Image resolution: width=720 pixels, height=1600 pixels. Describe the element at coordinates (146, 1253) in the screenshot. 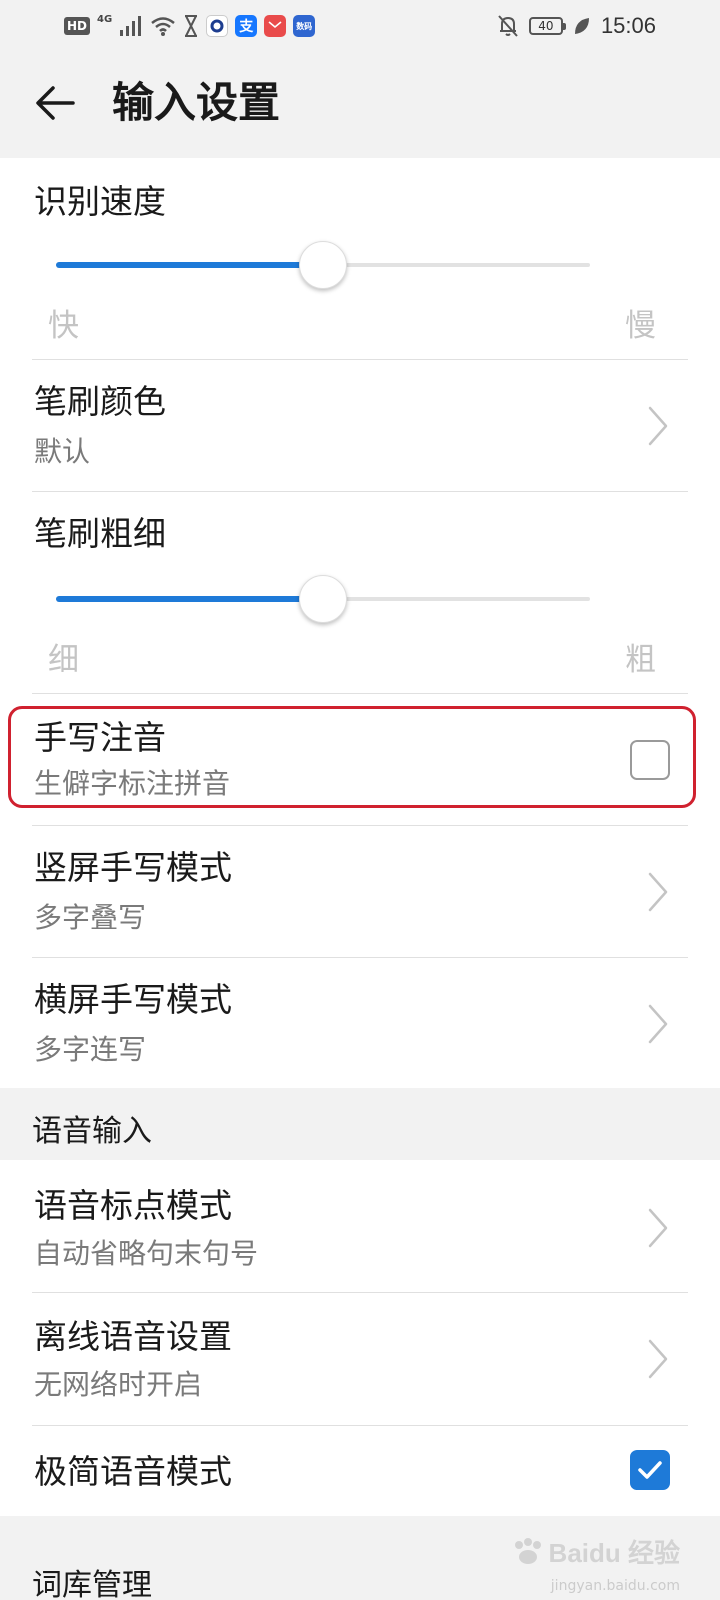

I see `voice-punctuation-value: 自动省略句末句号` at that location.